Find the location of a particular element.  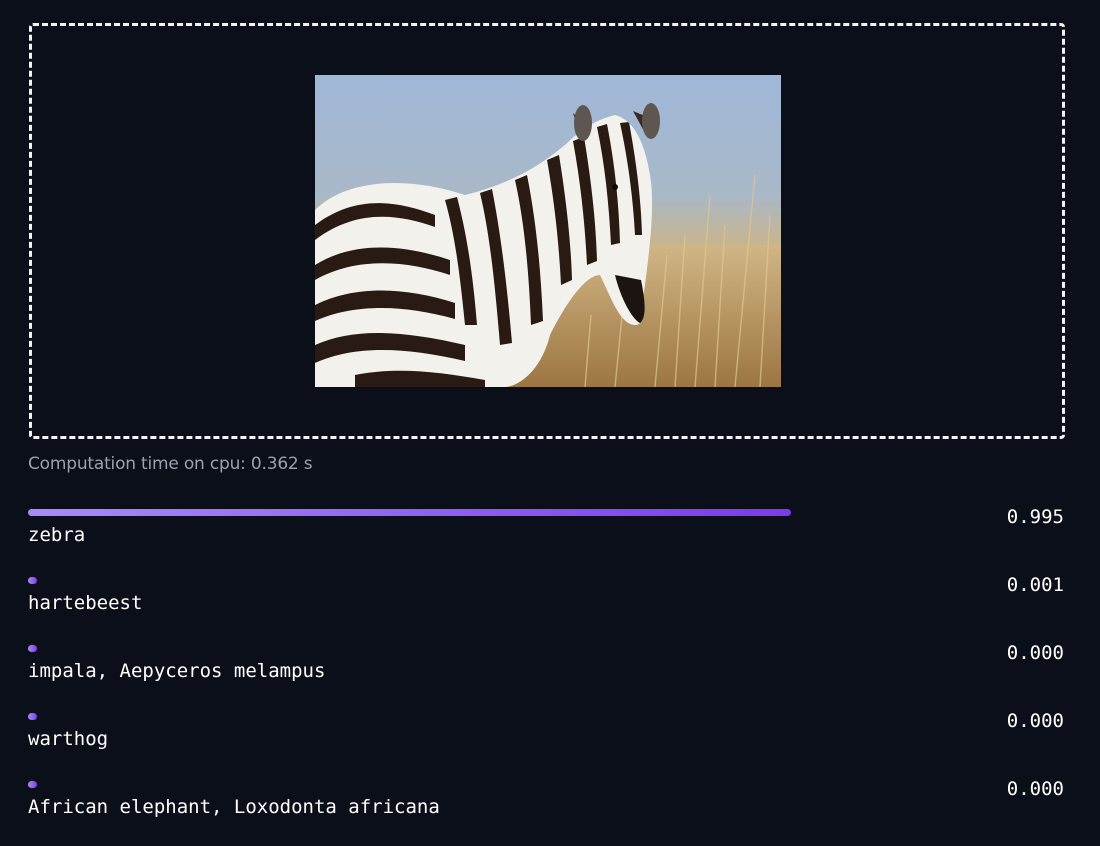

label-row: hartebeest 0.001 is located at coordinates (546, 605).